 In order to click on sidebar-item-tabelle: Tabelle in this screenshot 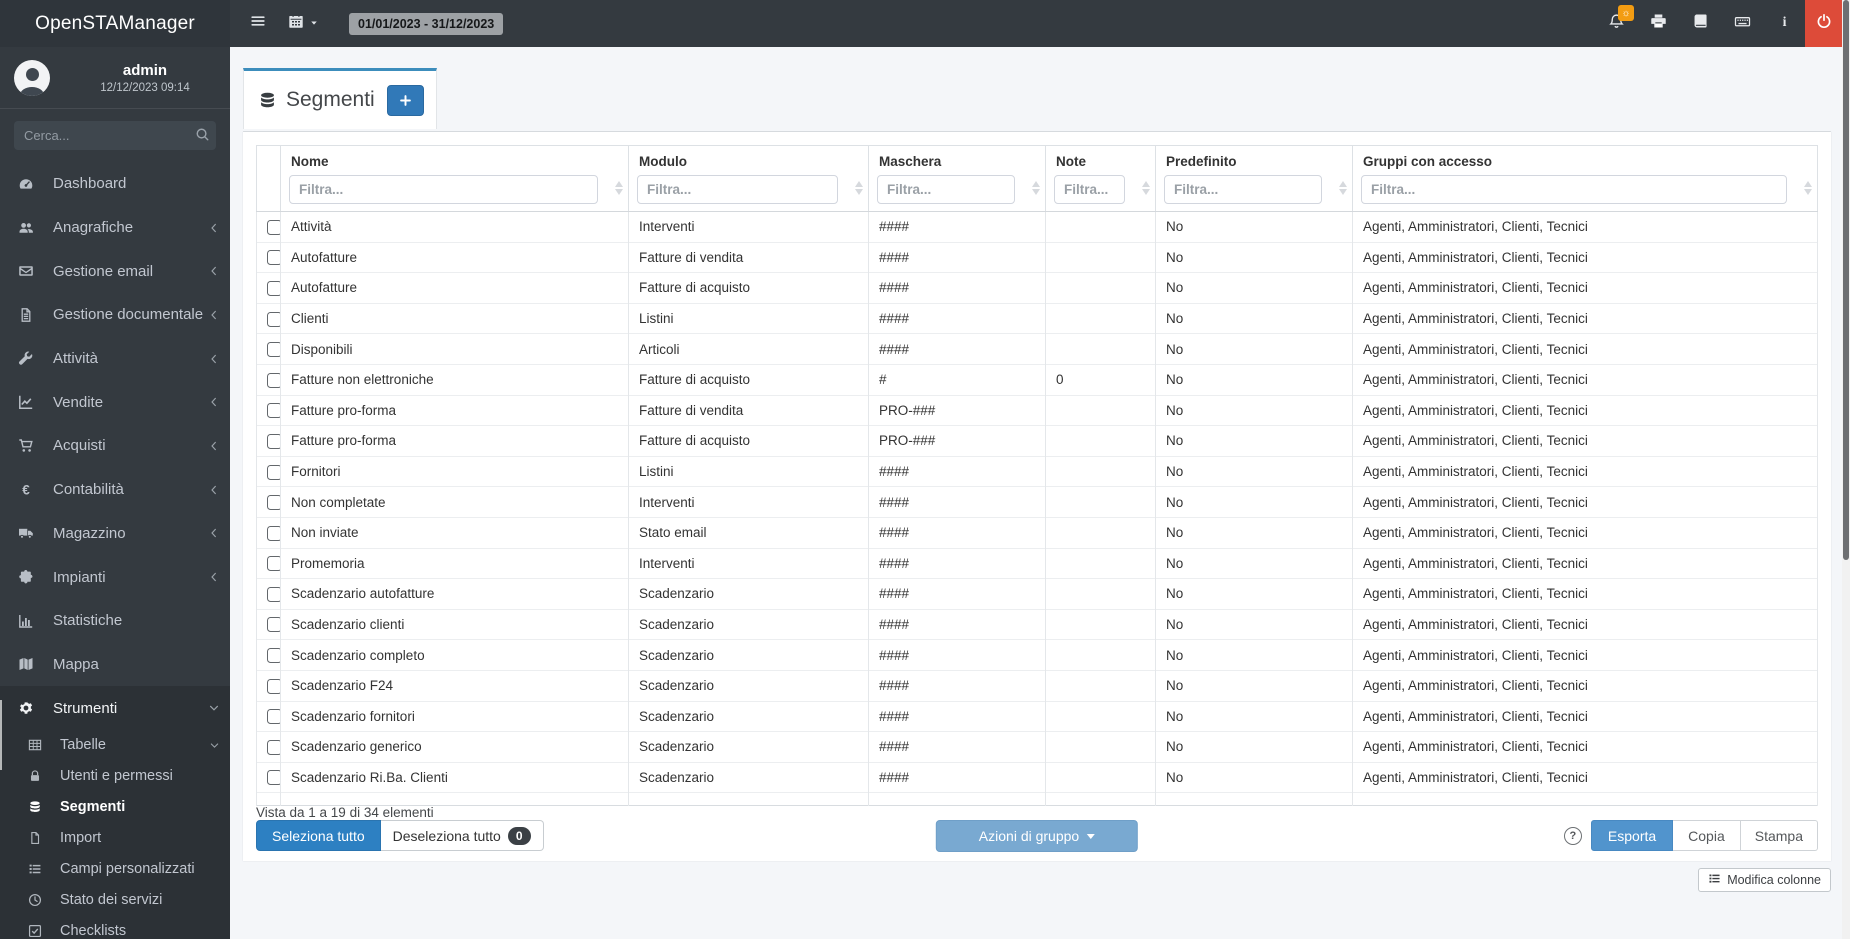, I will do `click(115, 745)`.